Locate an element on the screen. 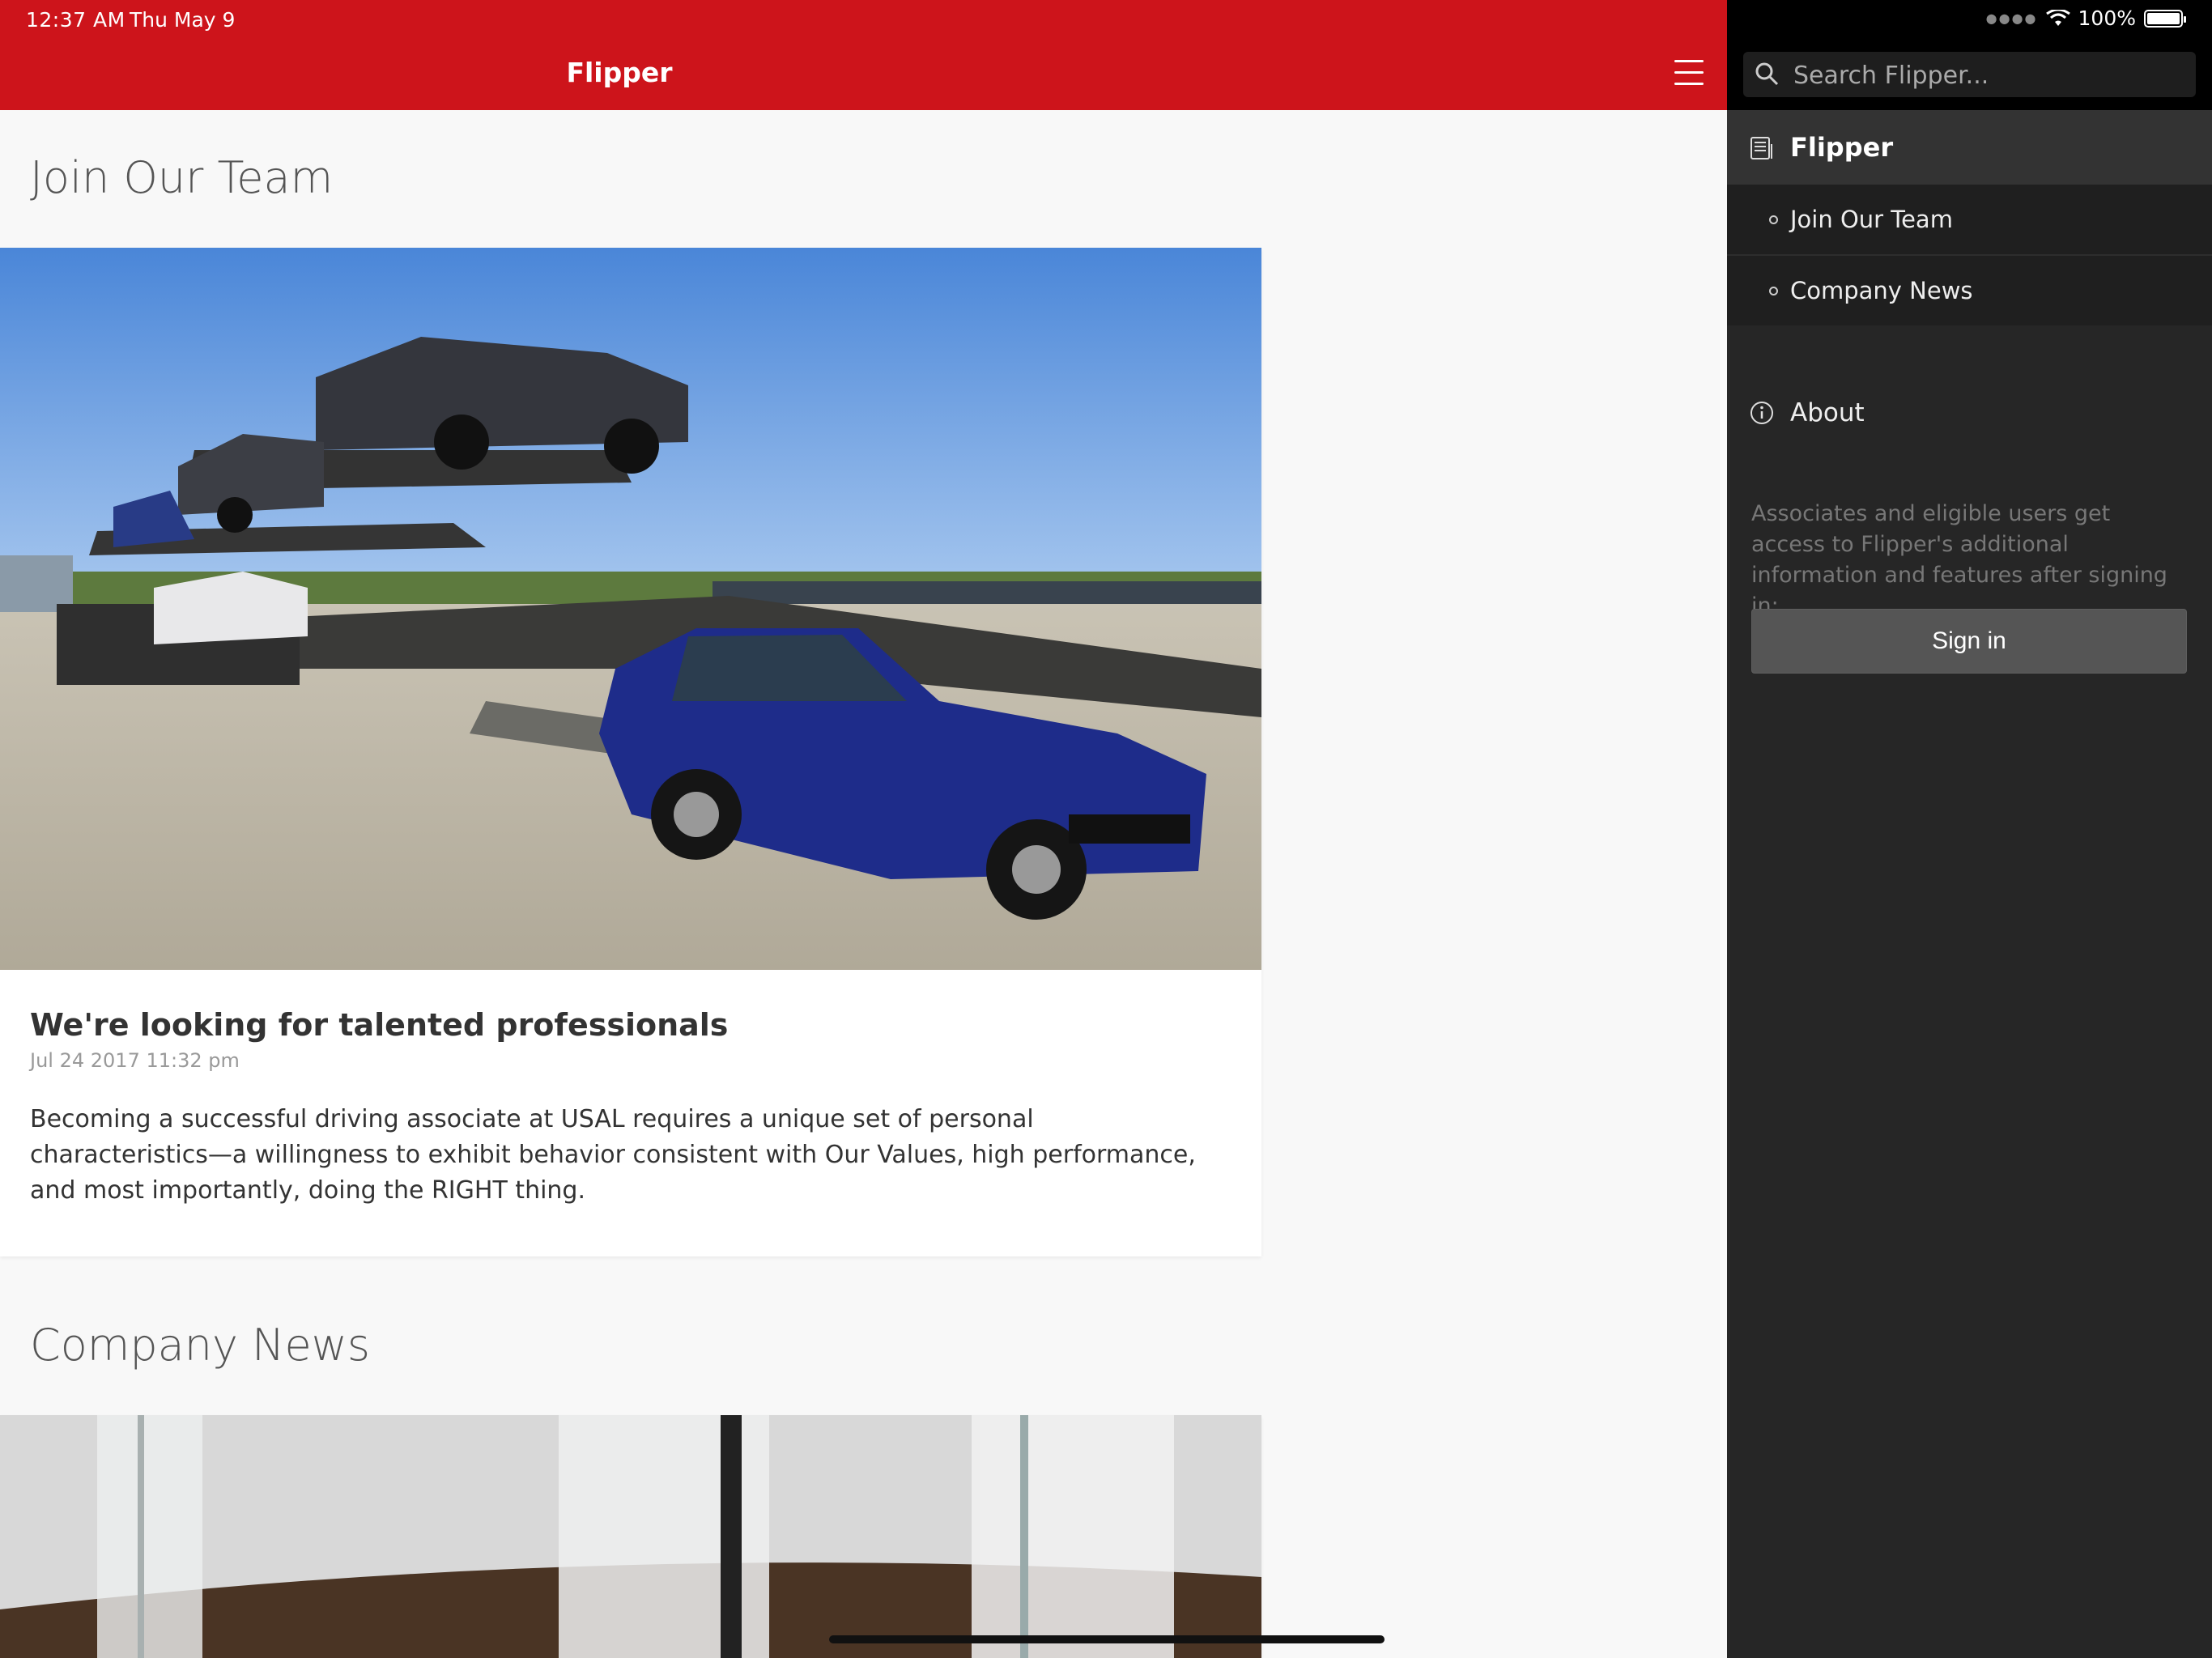 This screenshot has height=1658, width=2212. sidebar-item-about: About is located at coordinates (1970, 412).